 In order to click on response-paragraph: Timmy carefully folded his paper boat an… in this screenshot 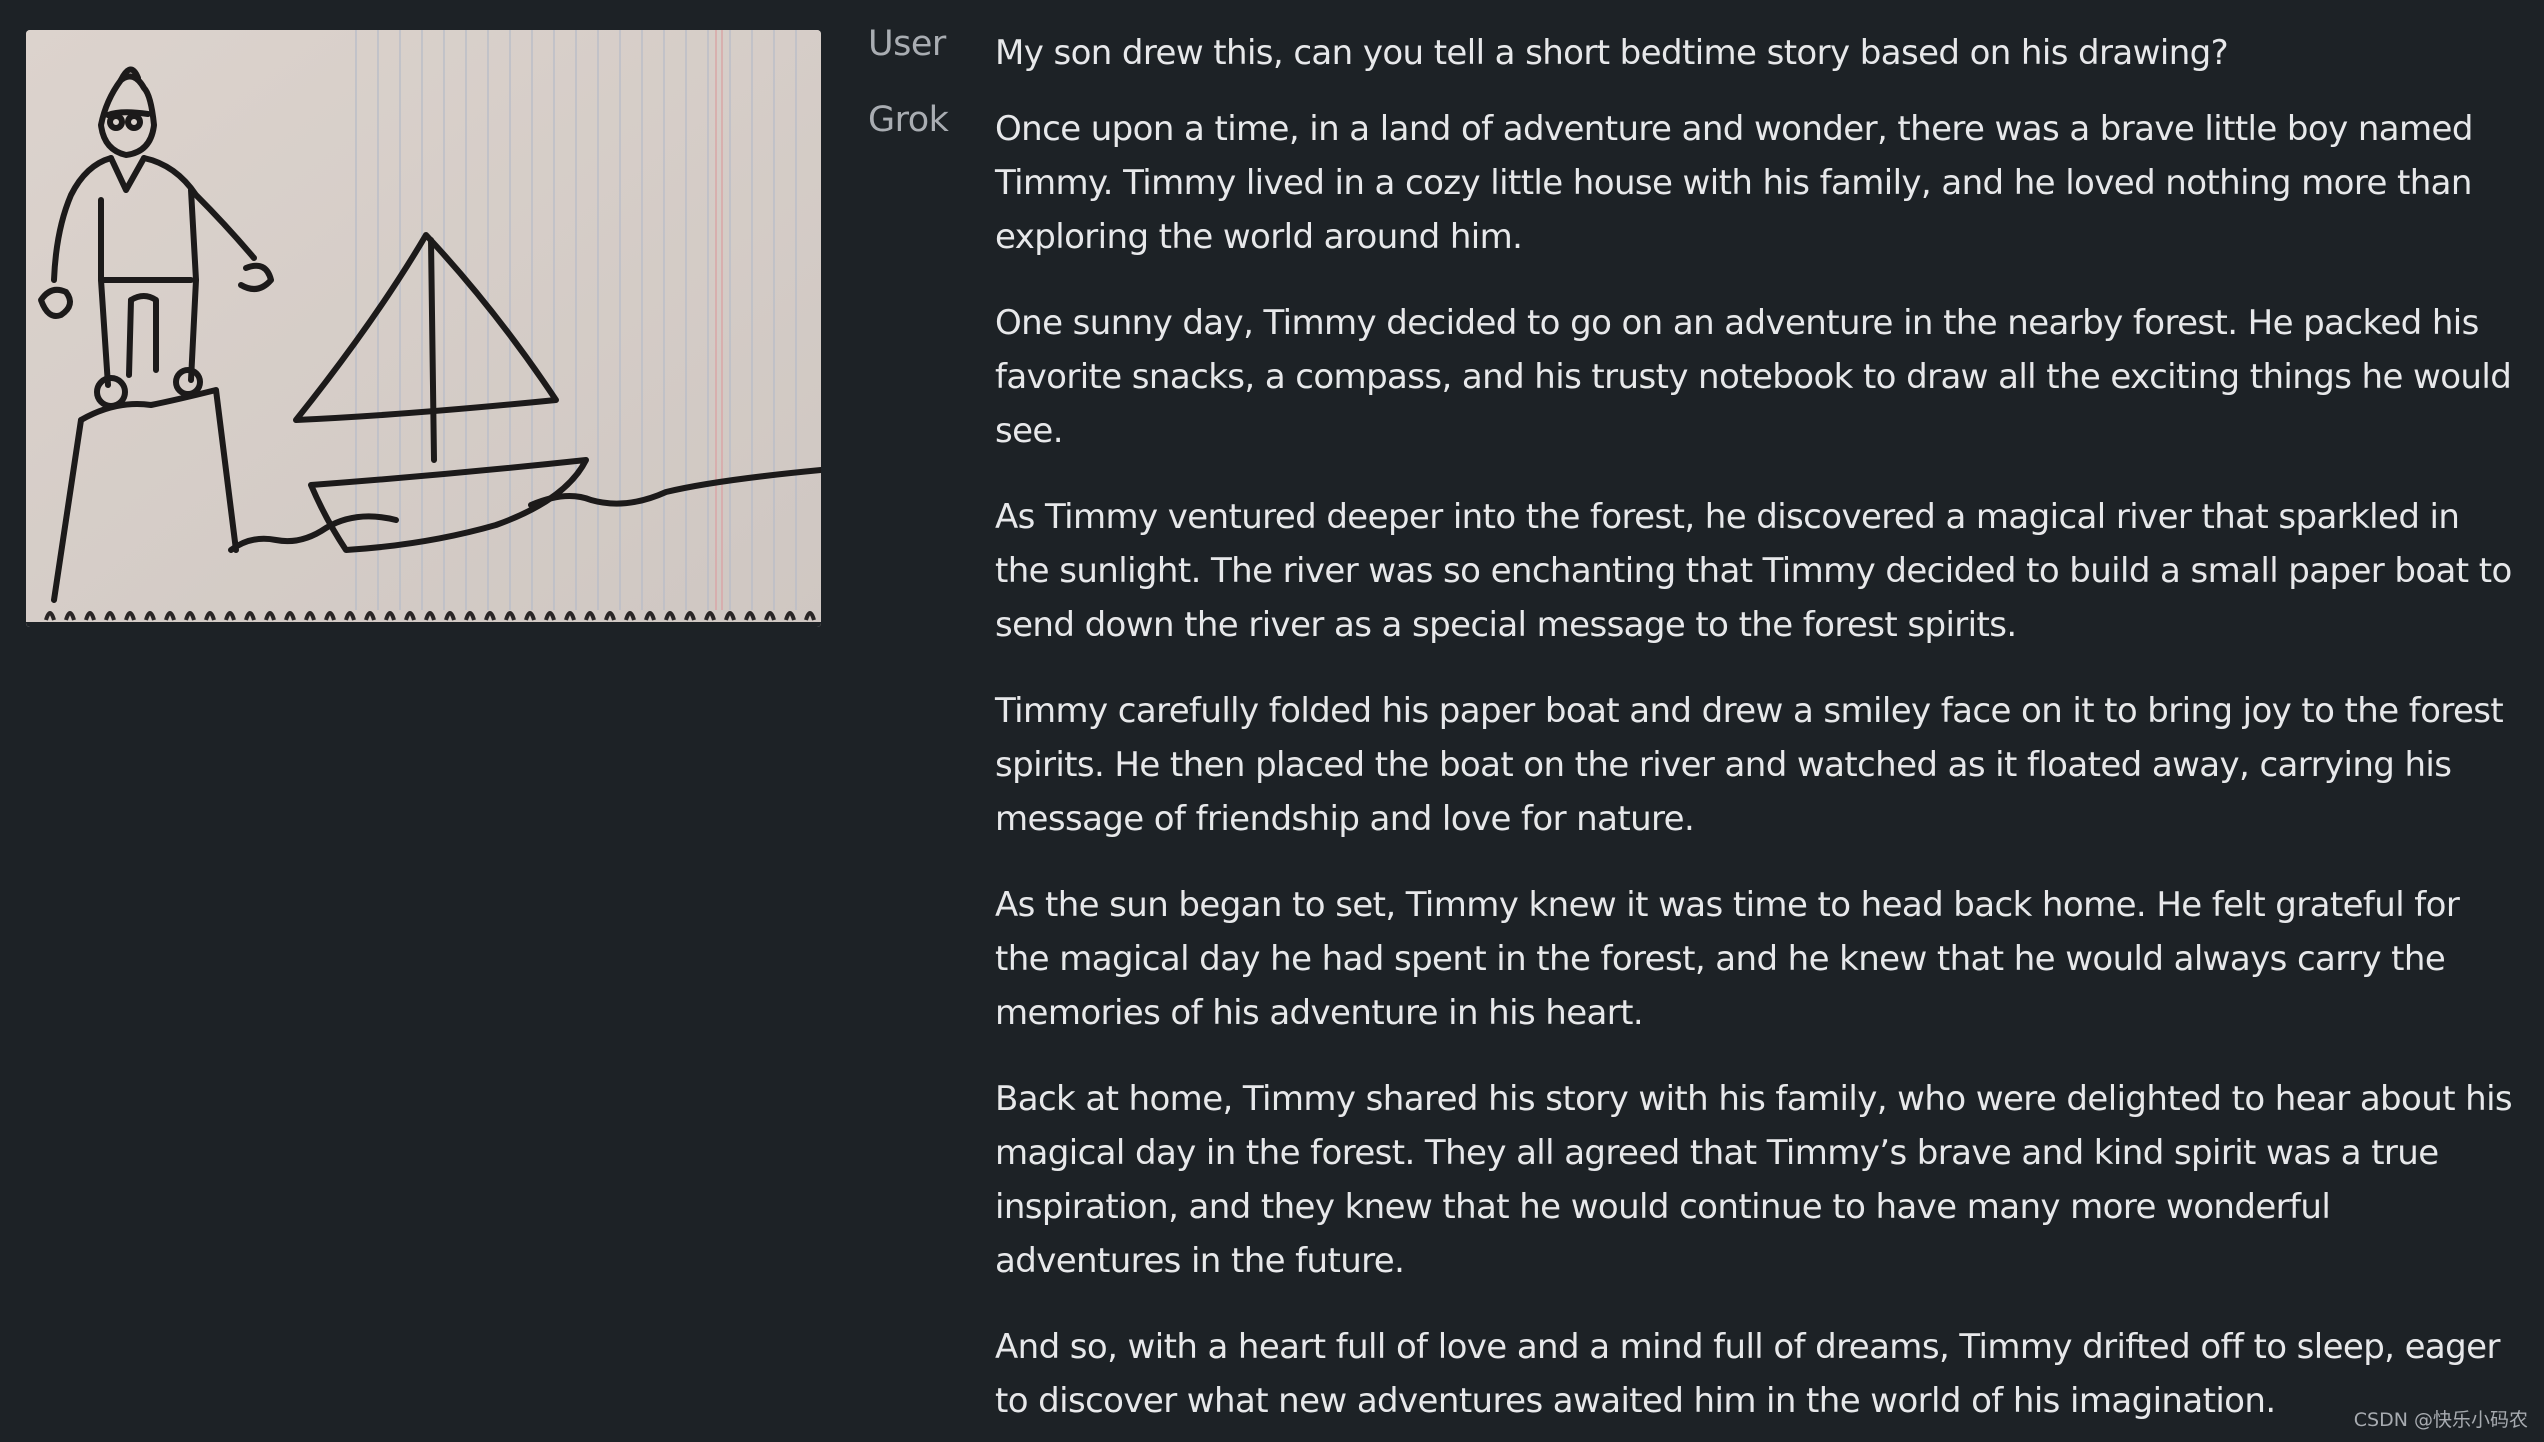, I will do `click(1749, 765)`.